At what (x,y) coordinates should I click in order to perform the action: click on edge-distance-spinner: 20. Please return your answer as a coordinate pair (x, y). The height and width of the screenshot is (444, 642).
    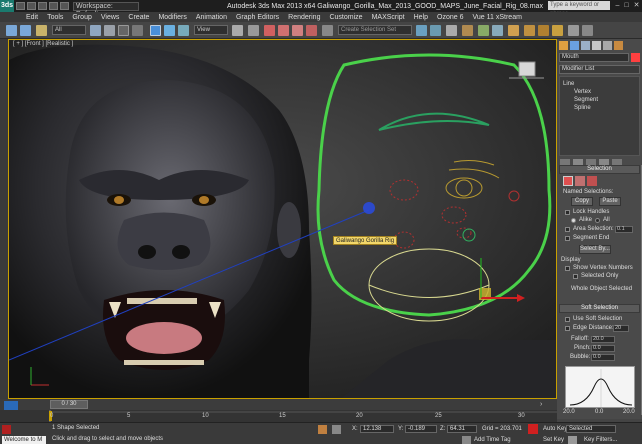
    Looking at the image, I should click on (621, 328).